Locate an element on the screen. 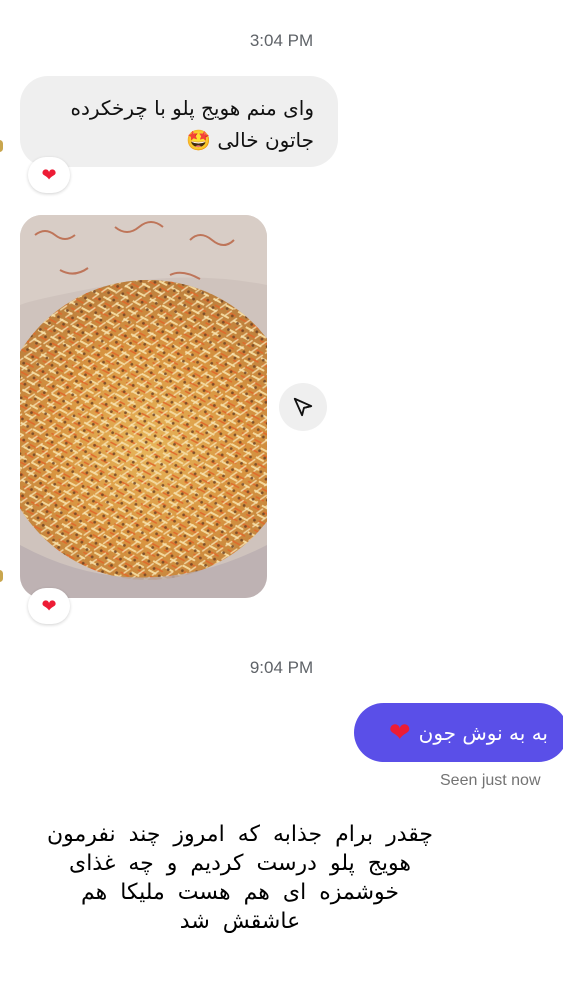 Image resolution: width=563 pixels, height=1000 pixels. message-reaction: ❤ is located at coordinates (49, 175).